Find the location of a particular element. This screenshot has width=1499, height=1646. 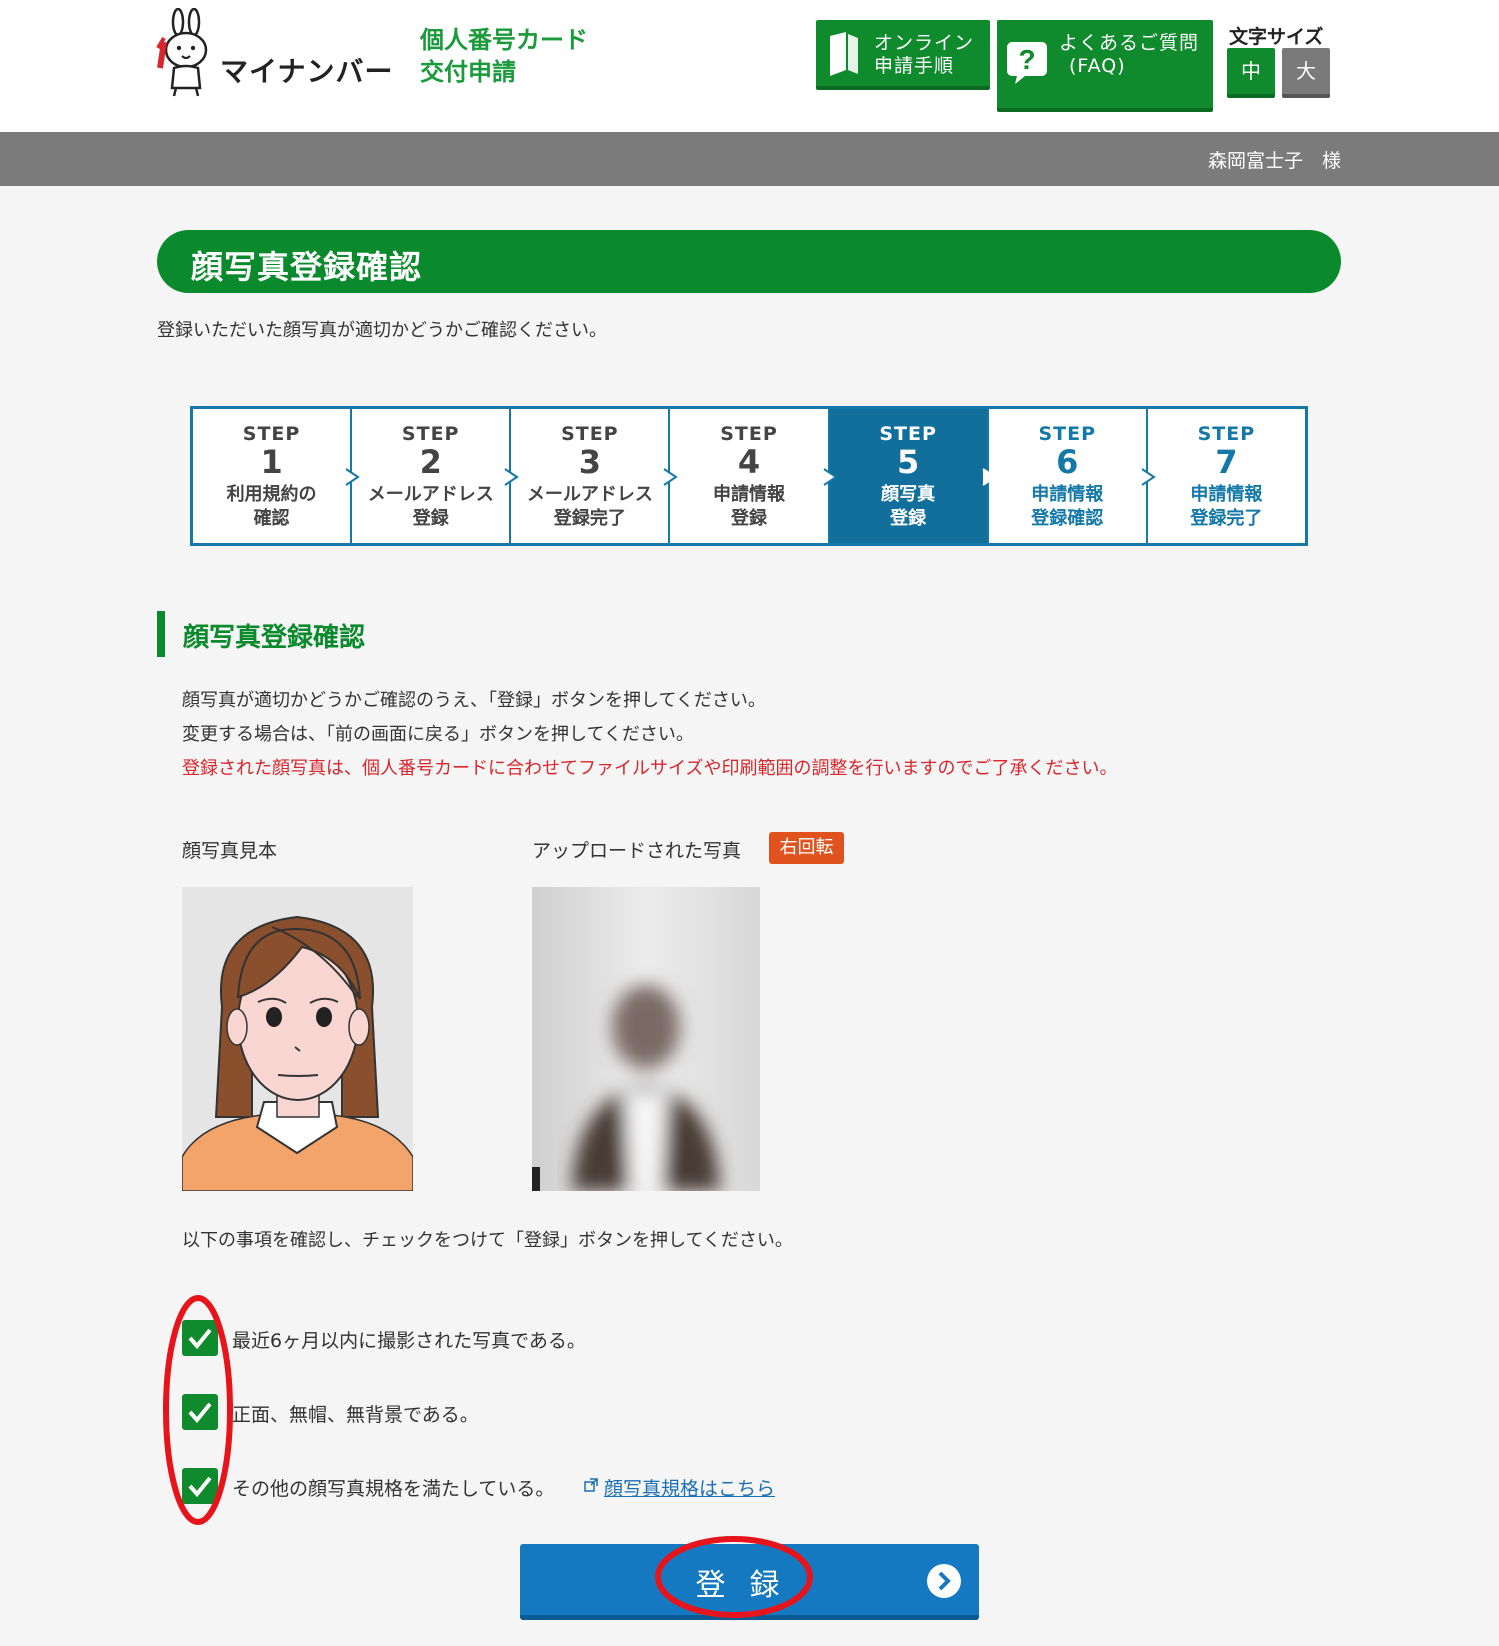

step-6: STEP 6 申請情報 登録確認 is located at coordinates (1072, 476).